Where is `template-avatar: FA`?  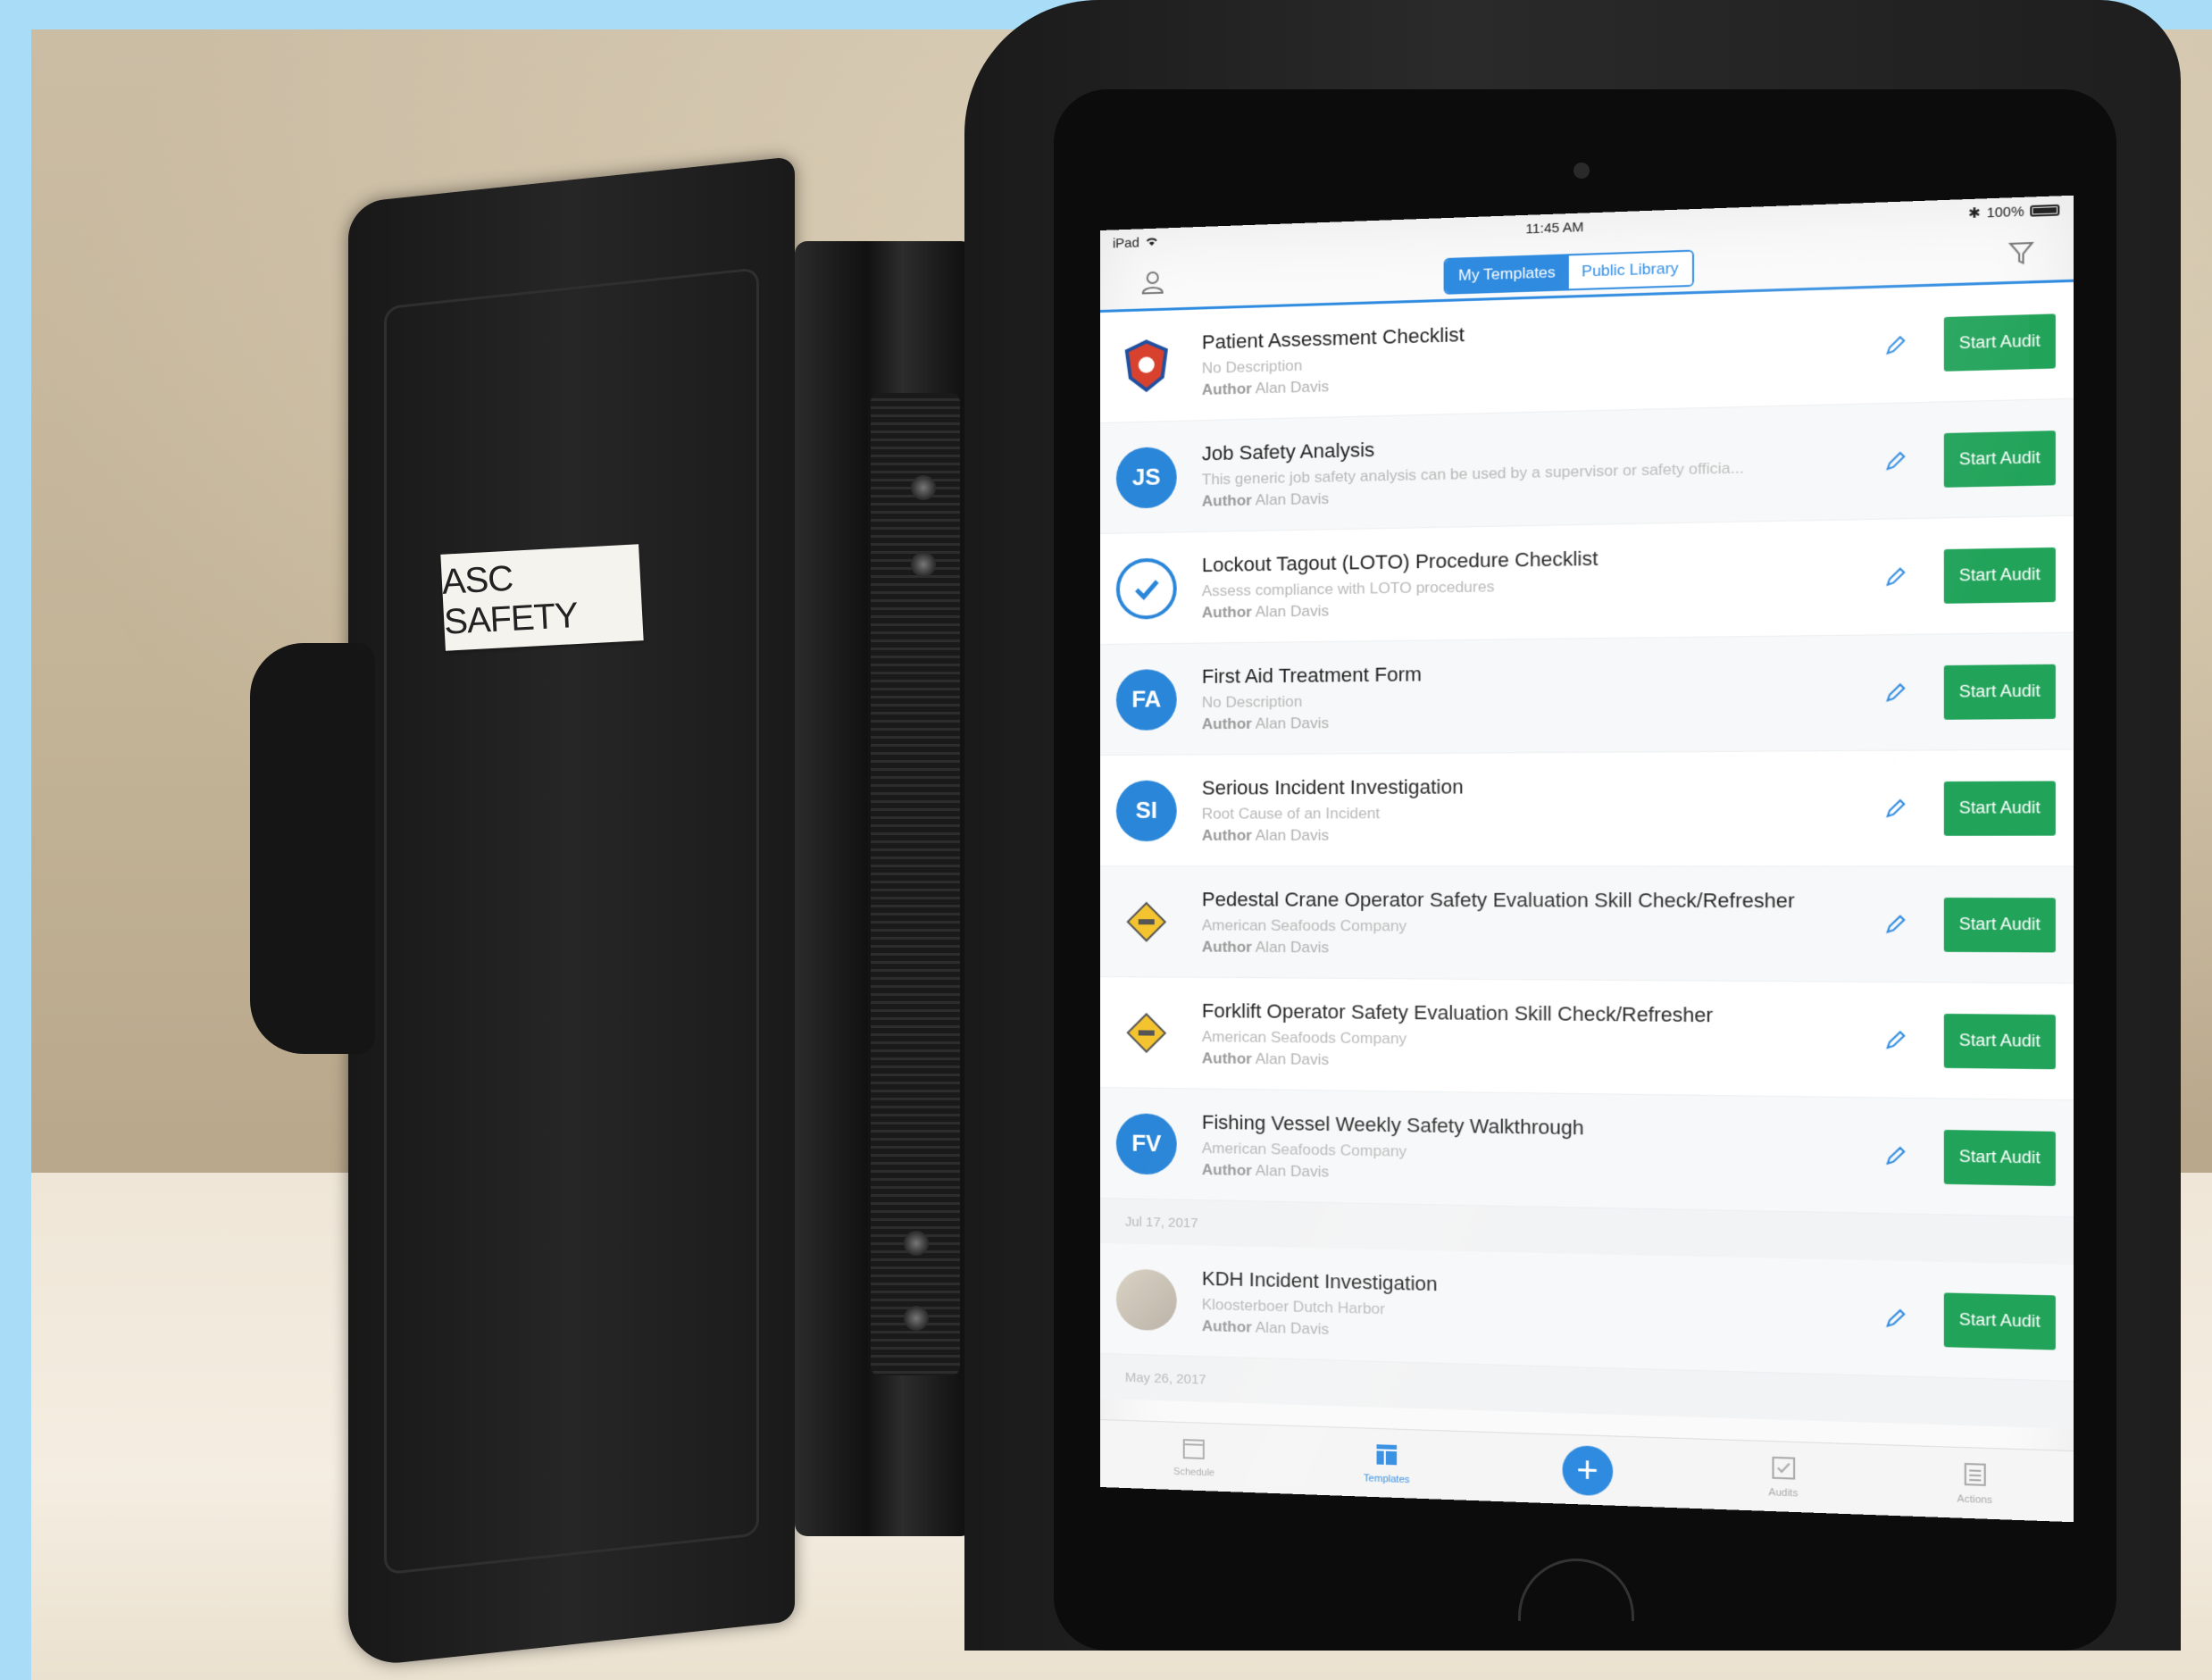 template-avatar: FA is located at coordinates (1146, 699).